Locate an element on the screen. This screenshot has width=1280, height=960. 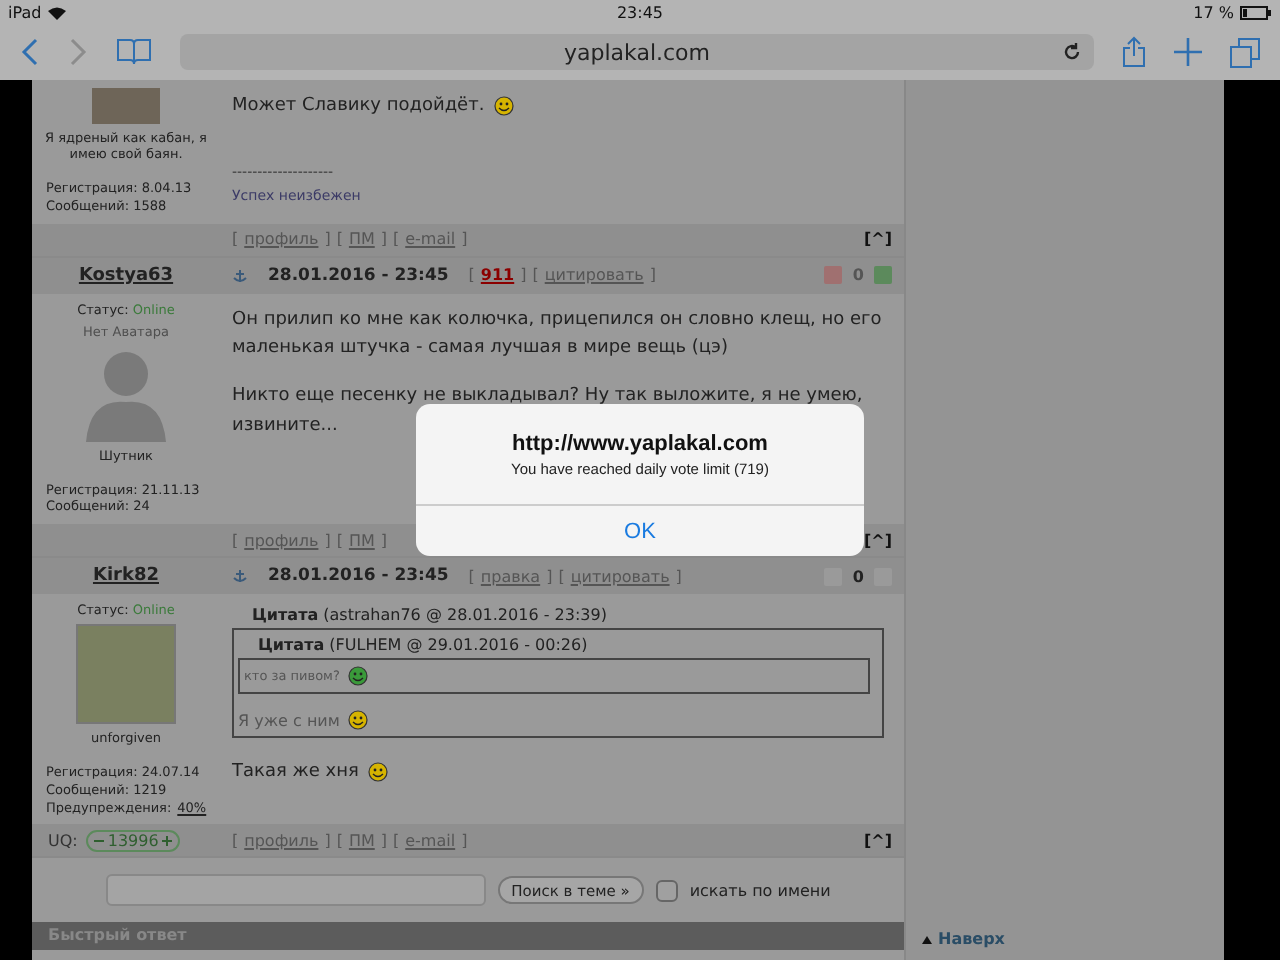
photo-placeholder is located at coordinates (126, 106).